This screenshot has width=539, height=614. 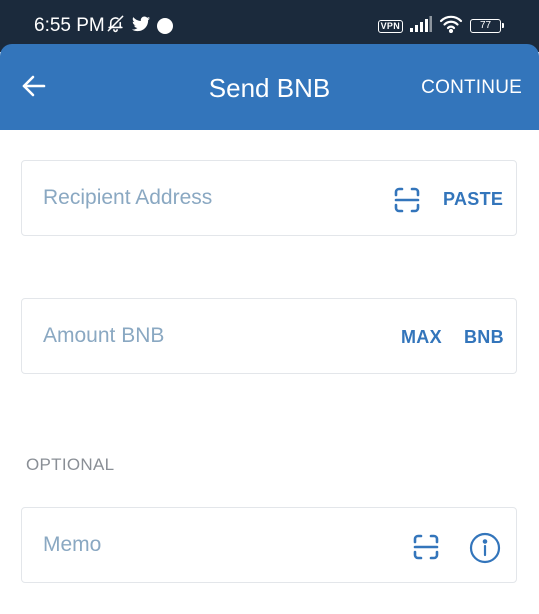 What do you see at coordinates (421, 337) in the screenshot?
I see `max-button: MAX` at bounding box center [421, 337].